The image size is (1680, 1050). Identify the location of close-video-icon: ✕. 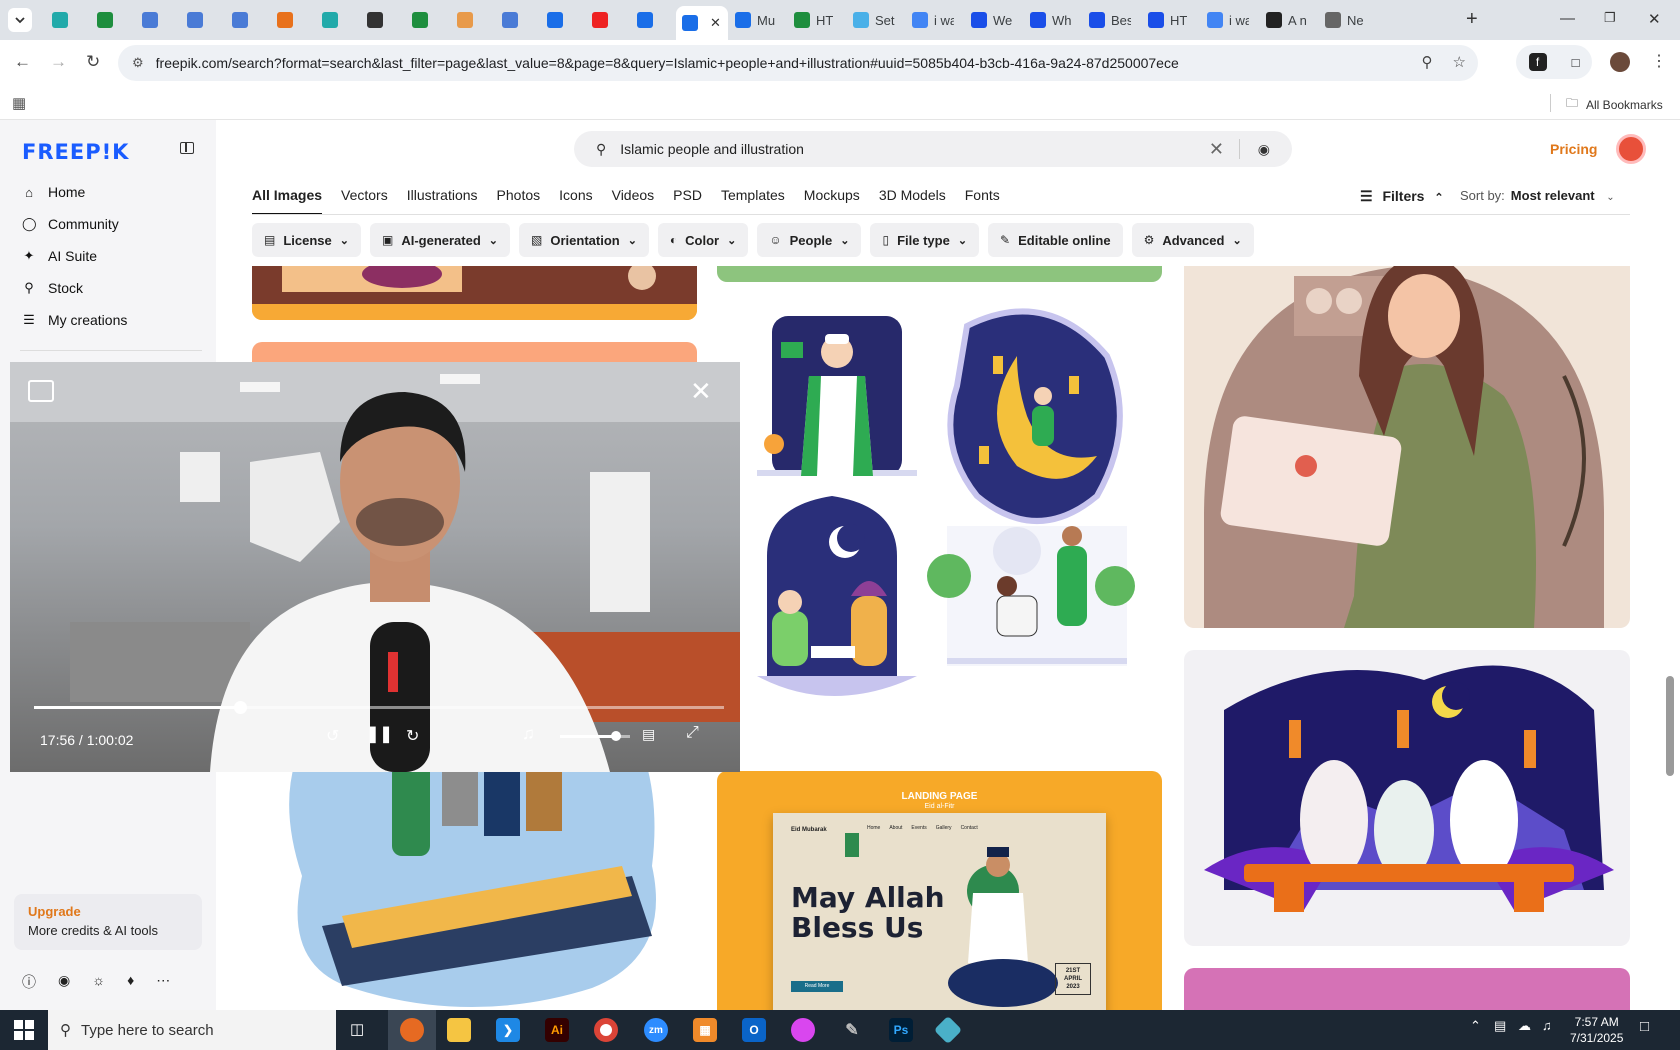
(701, 391).